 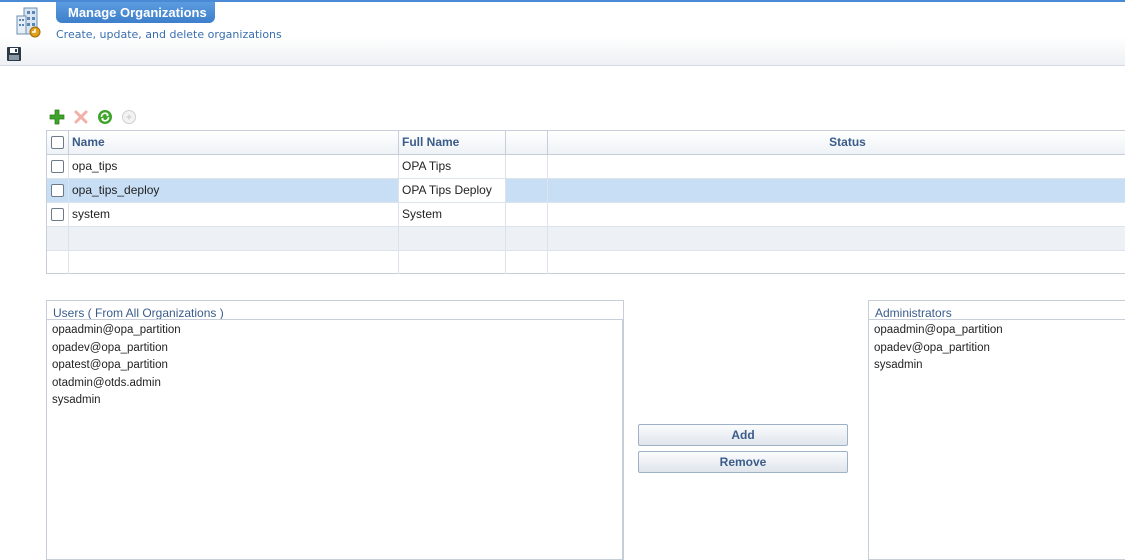 I want to click on table-row: system System, so click(x=586, y=215).